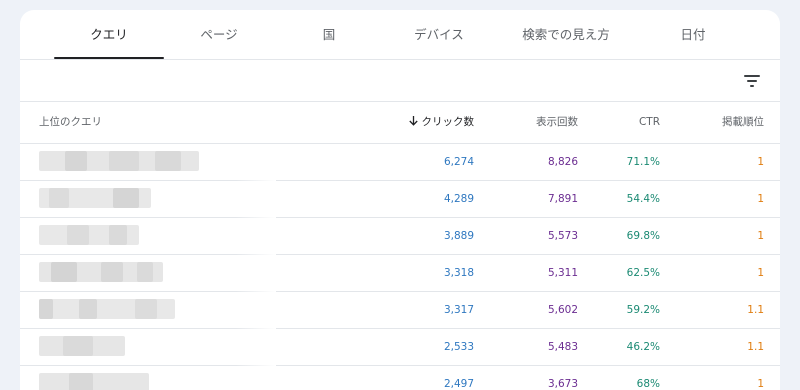  Describe the element at coordinates (643, 236) in the screenshot. I see `ctr-value: 69.8%` at that location.